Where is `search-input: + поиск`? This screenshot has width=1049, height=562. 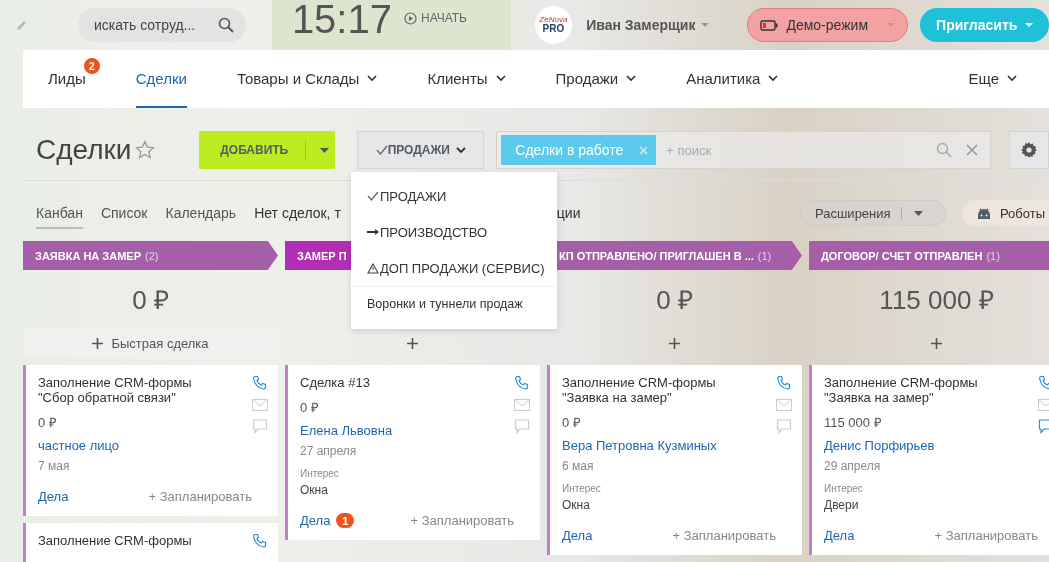 search-input: + поиск is located at coordinates (796, 150).